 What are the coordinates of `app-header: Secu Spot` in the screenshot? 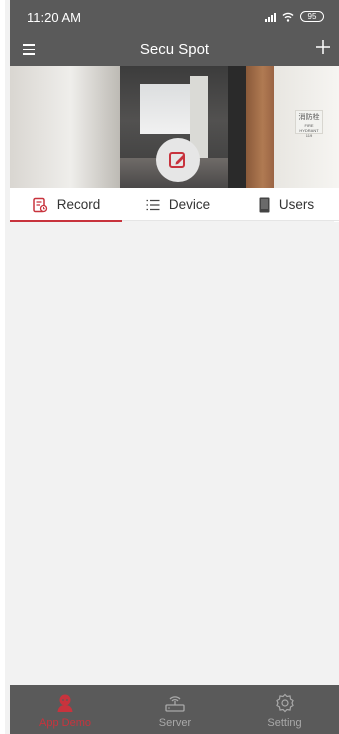 It's located at (174, 49).